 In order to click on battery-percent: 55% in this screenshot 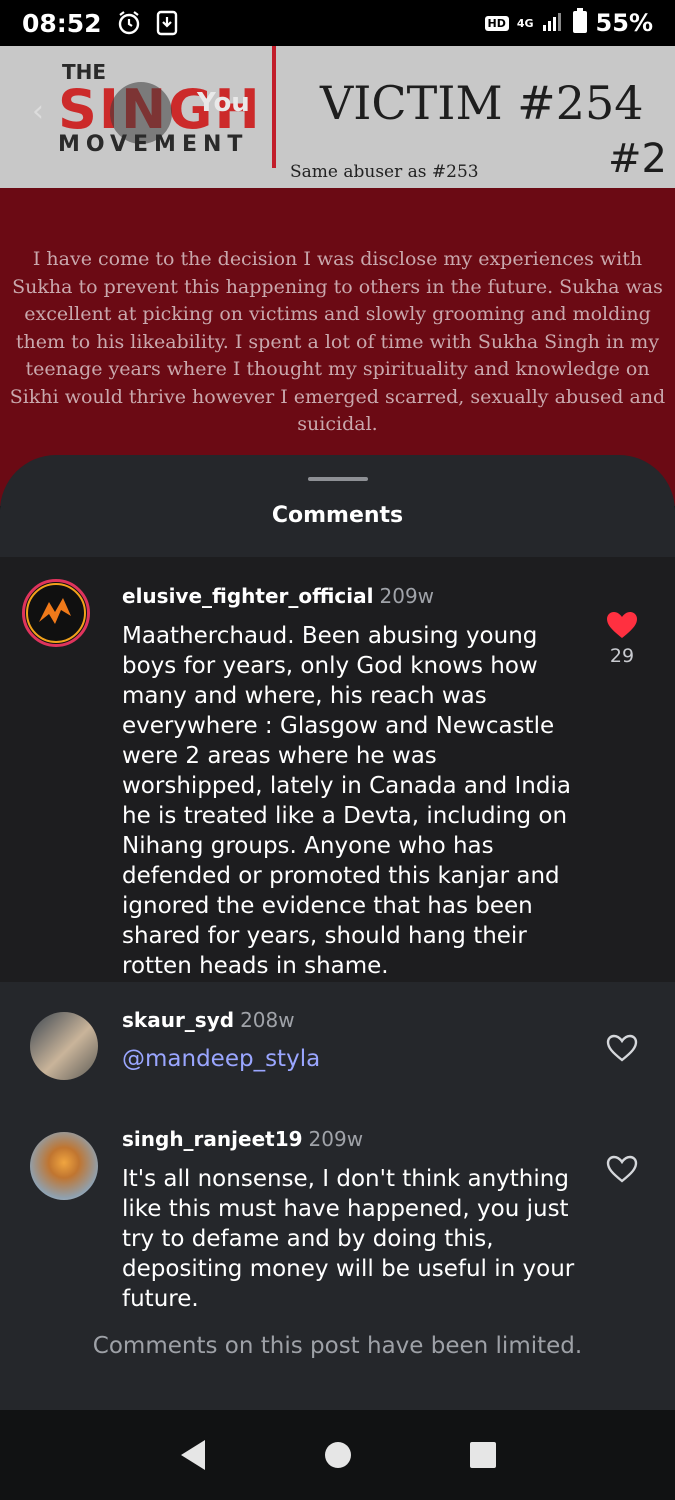, I will do `click(624, 23)`.